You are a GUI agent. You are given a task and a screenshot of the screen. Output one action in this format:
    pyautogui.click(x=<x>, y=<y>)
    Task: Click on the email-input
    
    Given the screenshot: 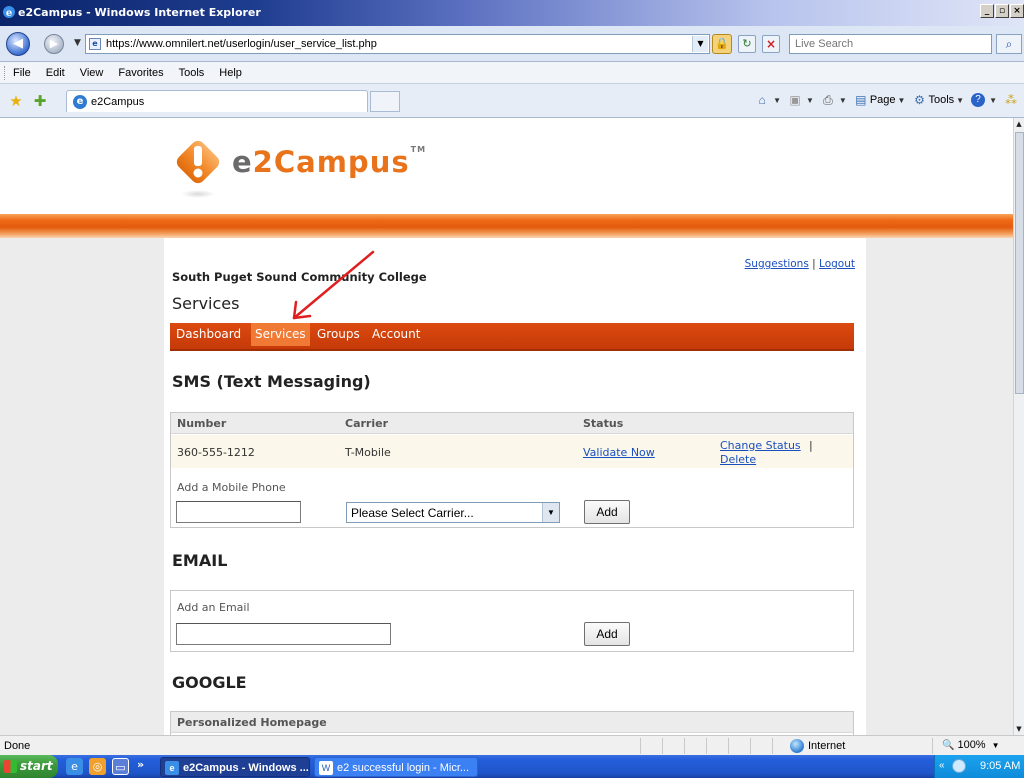 What is the action you would take?
    pyautogui.click(x=283, y=634)
    